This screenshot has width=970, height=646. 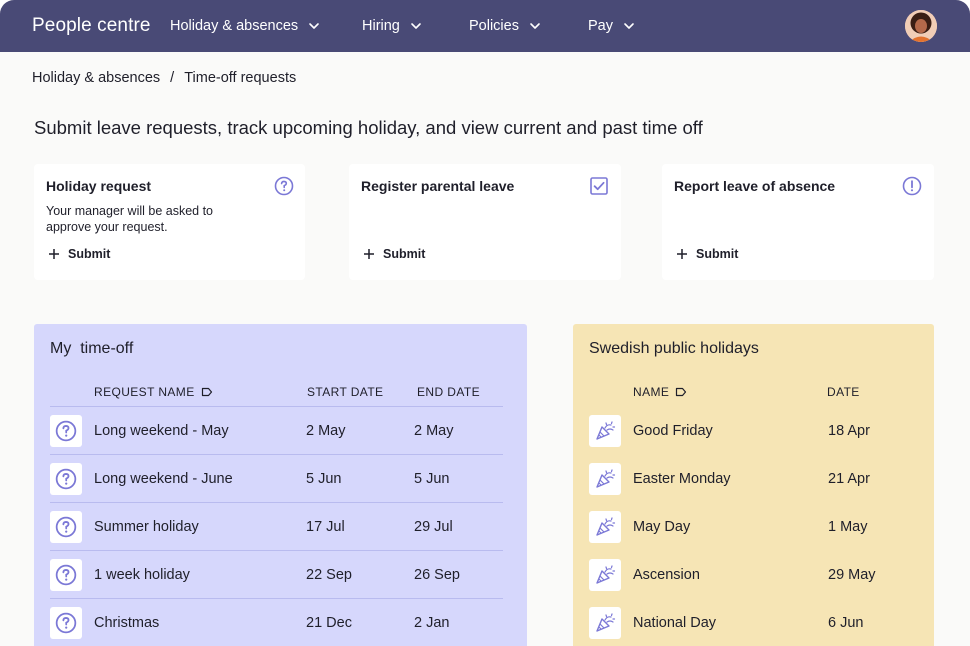 What do you see at coordinates (276, 406) in the screenshot?
I see `header-divider` at bounding box center [276, 406].